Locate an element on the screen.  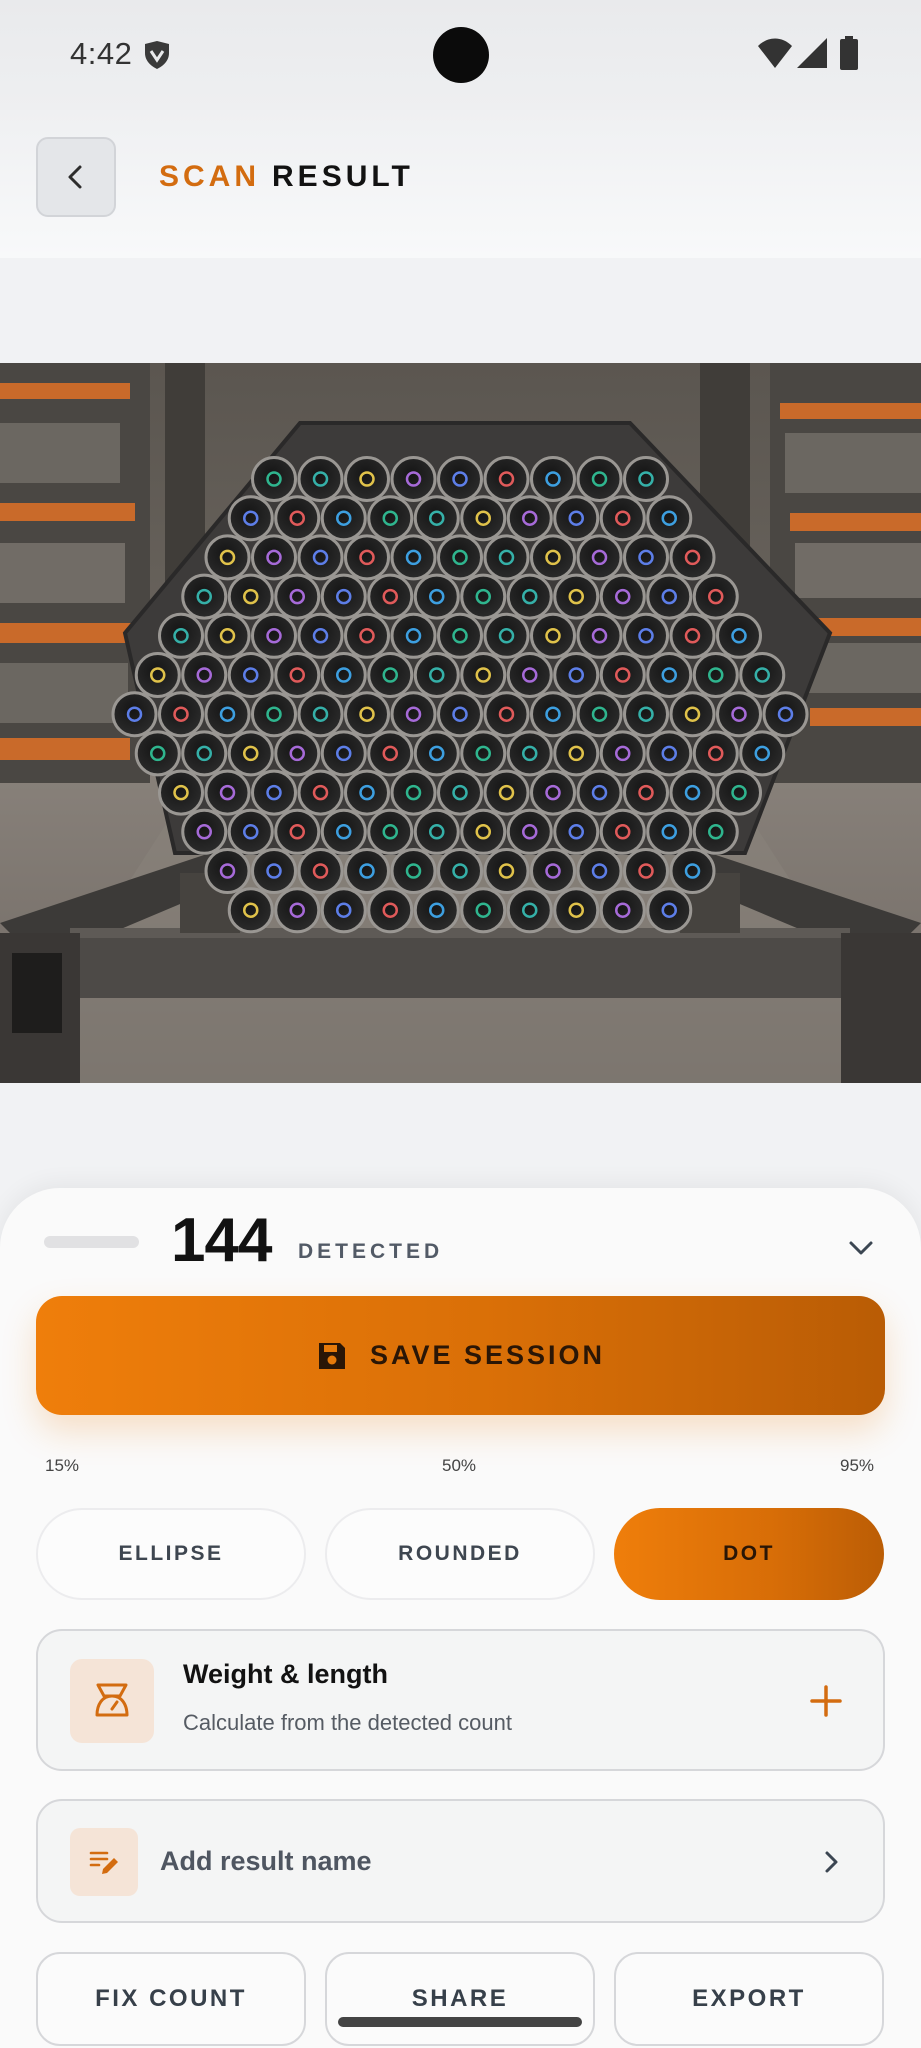
threshold-mid-label: 50% is located at coordinates (459, 1465).